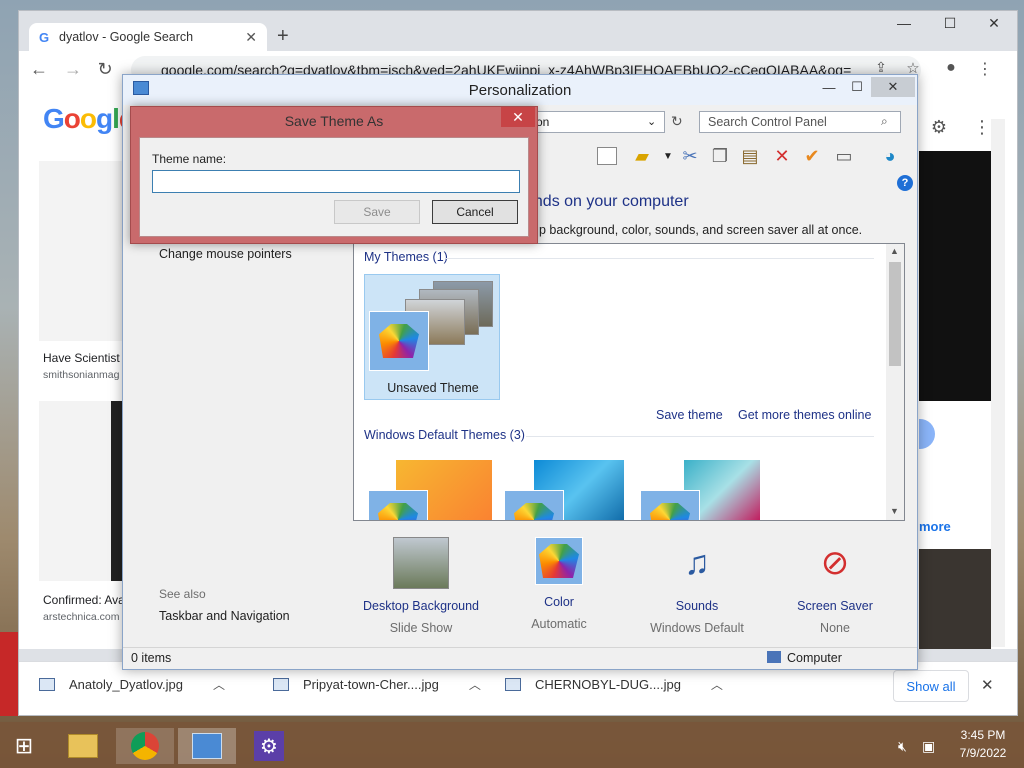  Describe the element at coordinates (884, 121) in the screenshot. I see `search-icon: ⌕` at that location.